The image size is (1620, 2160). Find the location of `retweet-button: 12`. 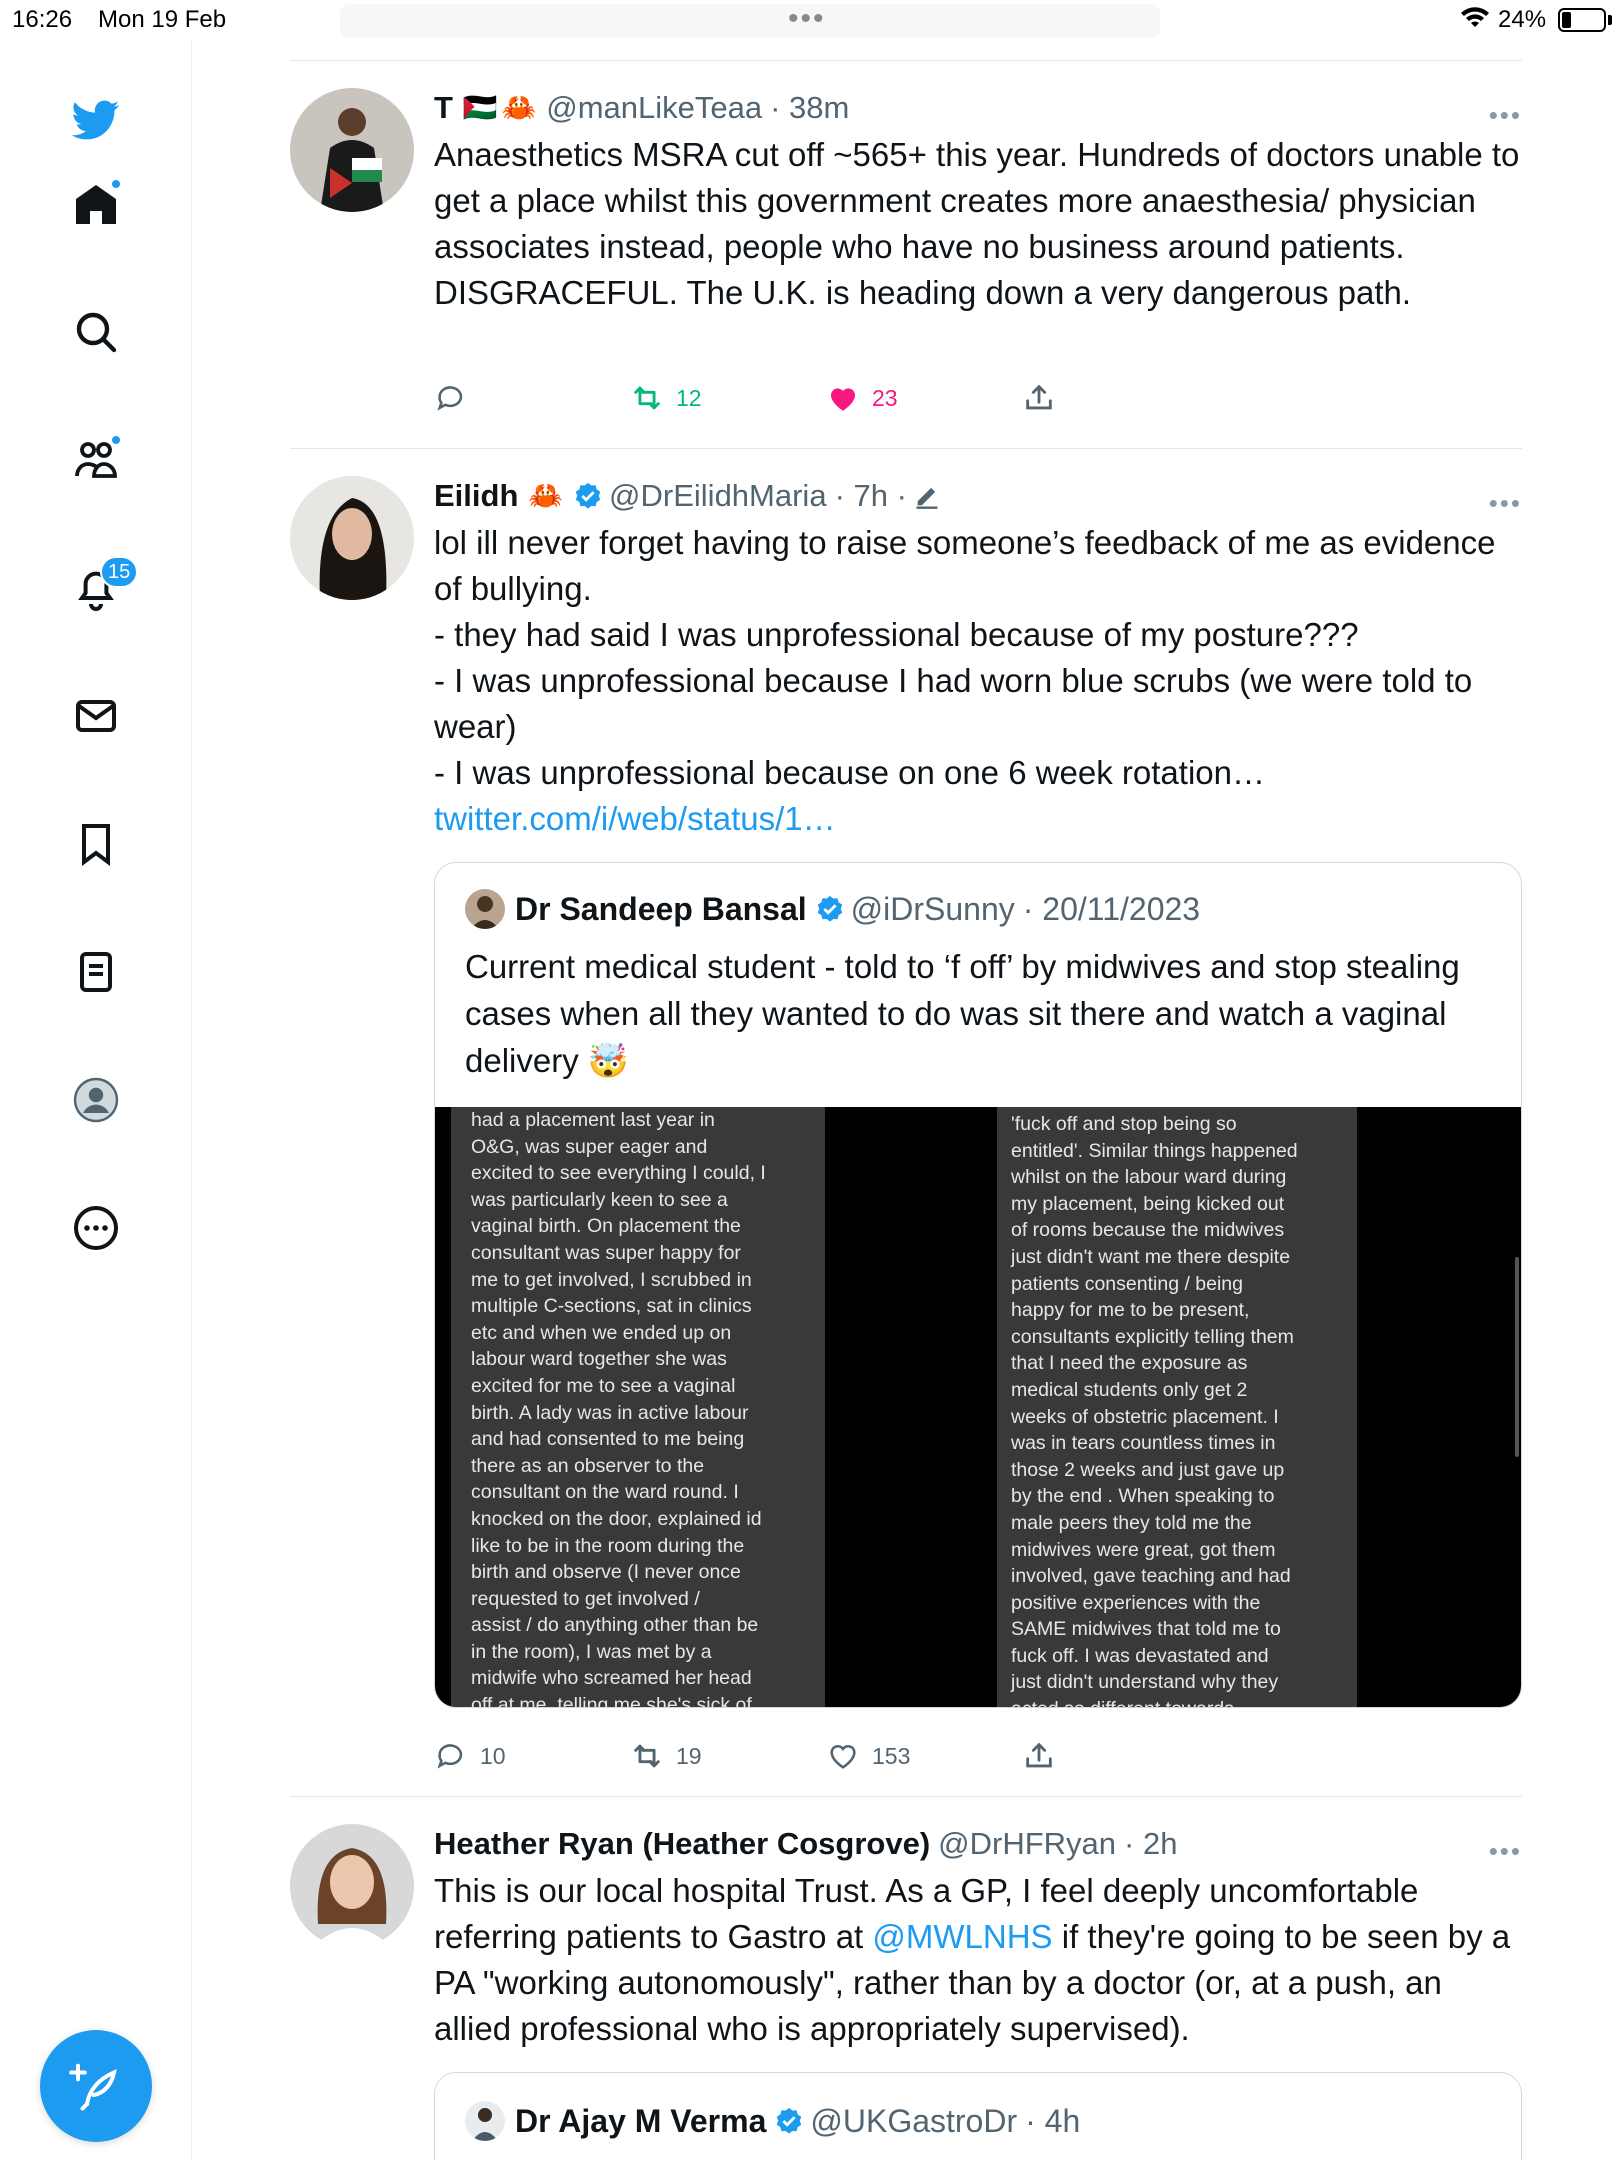

retweet-button: 12 is located at coordinates (666, 398).